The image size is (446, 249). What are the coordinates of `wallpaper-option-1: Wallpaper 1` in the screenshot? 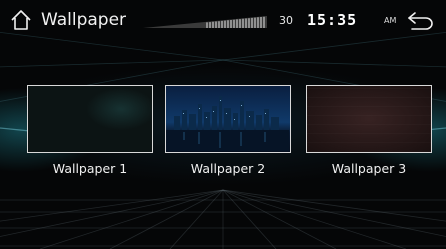 It's located at (90, 134).